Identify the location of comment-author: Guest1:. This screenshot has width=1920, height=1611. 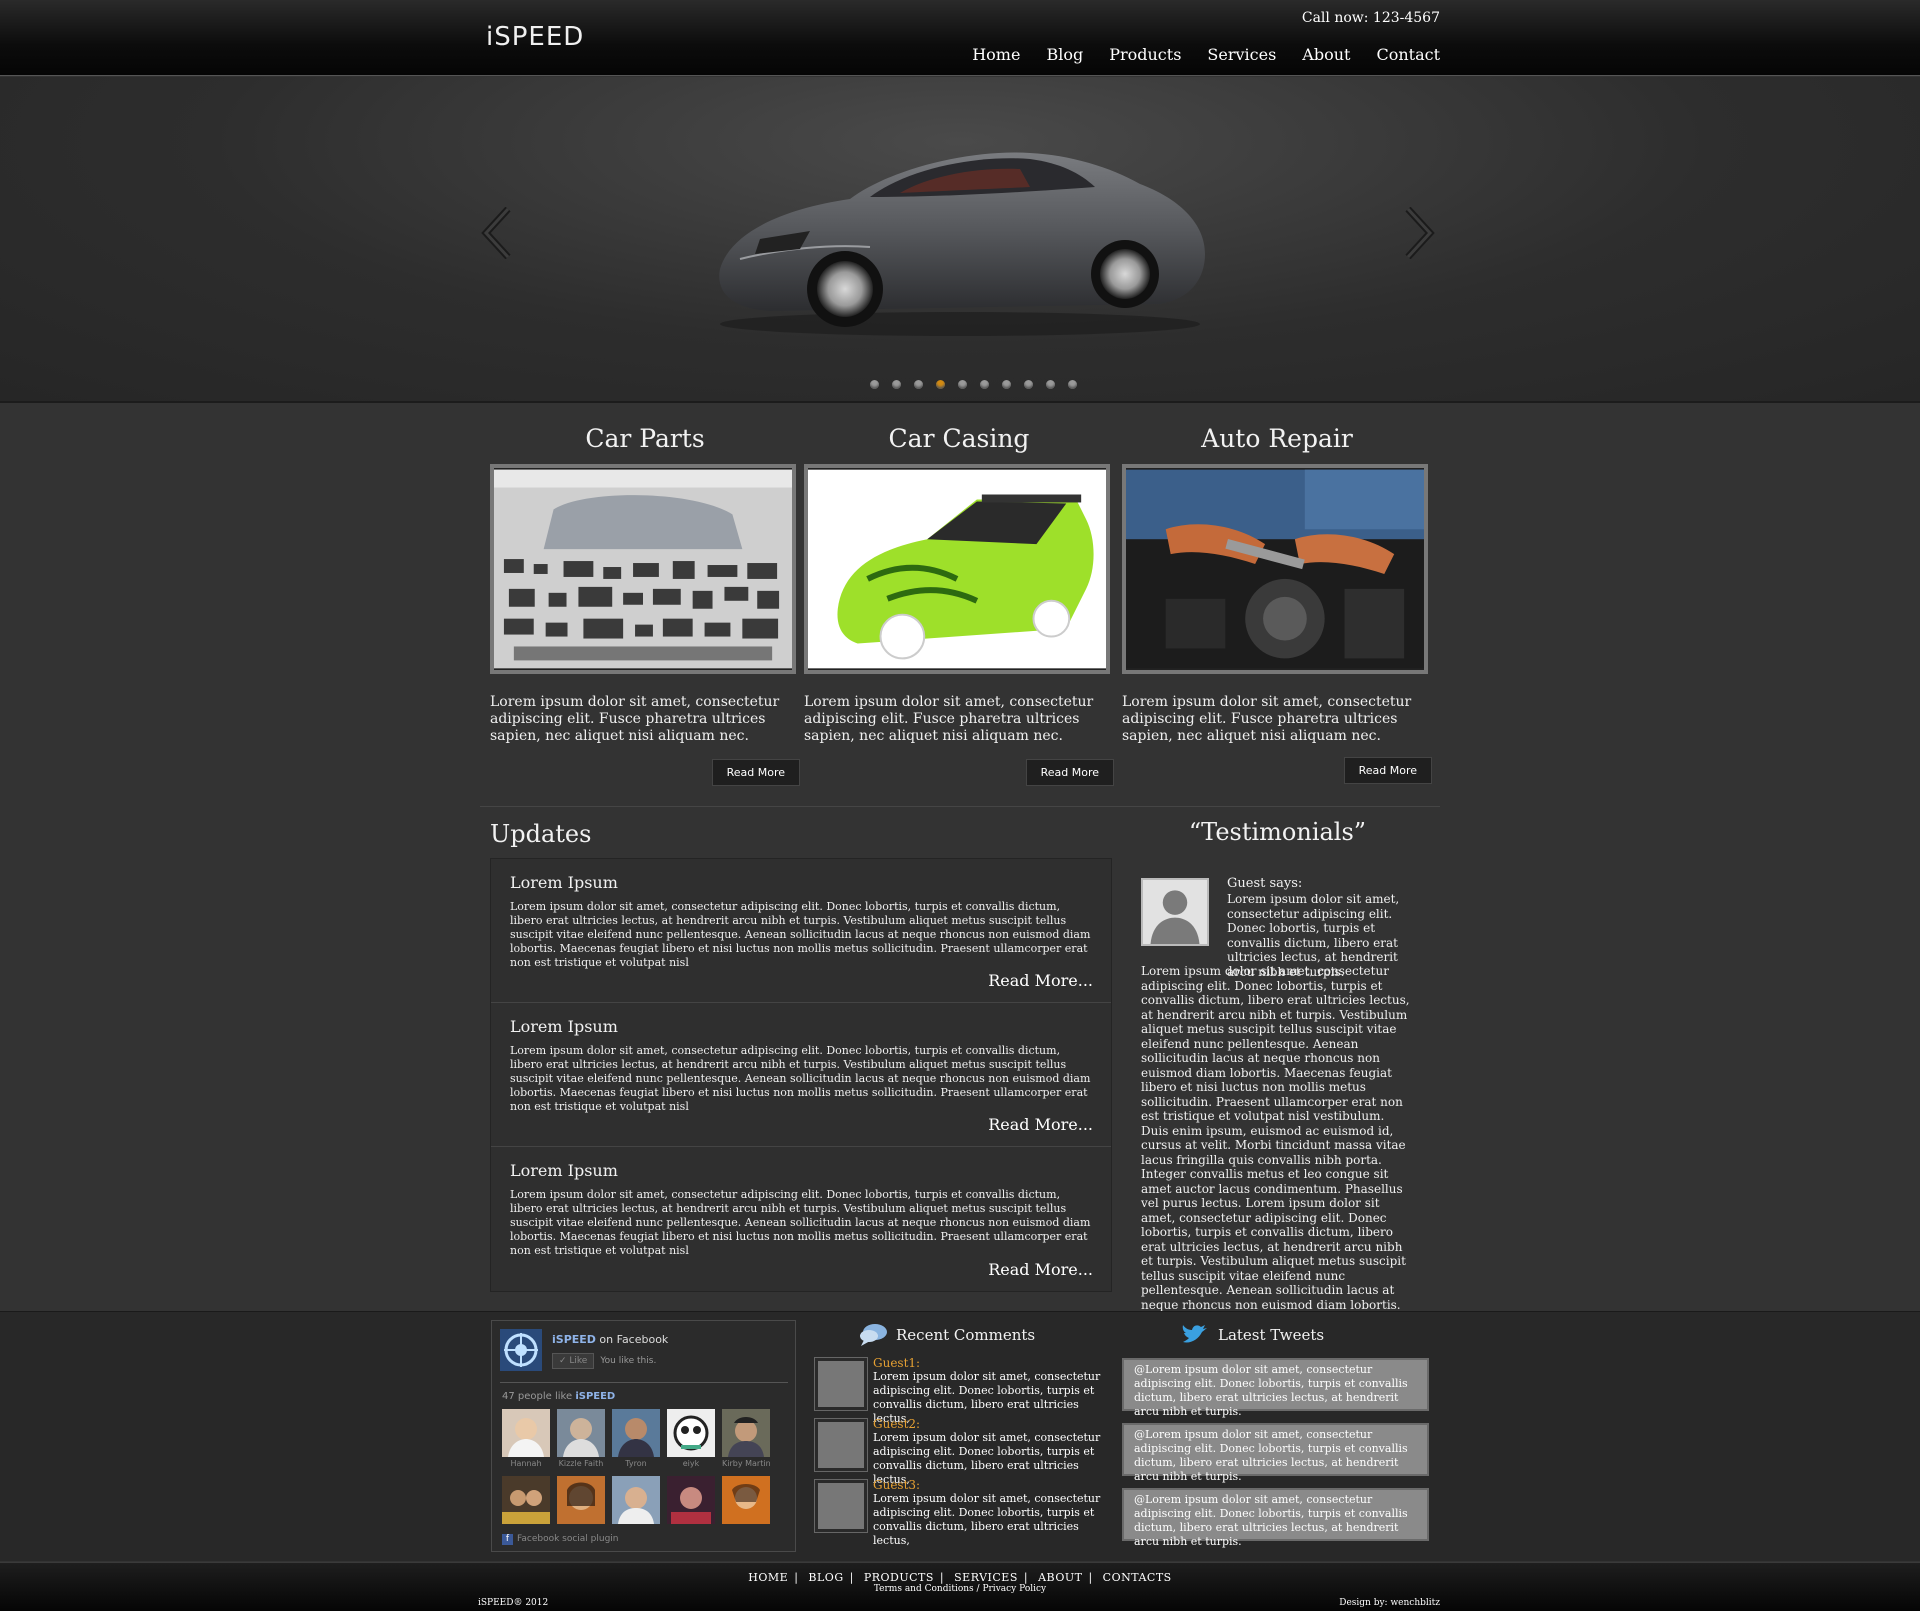
(896, 1363).